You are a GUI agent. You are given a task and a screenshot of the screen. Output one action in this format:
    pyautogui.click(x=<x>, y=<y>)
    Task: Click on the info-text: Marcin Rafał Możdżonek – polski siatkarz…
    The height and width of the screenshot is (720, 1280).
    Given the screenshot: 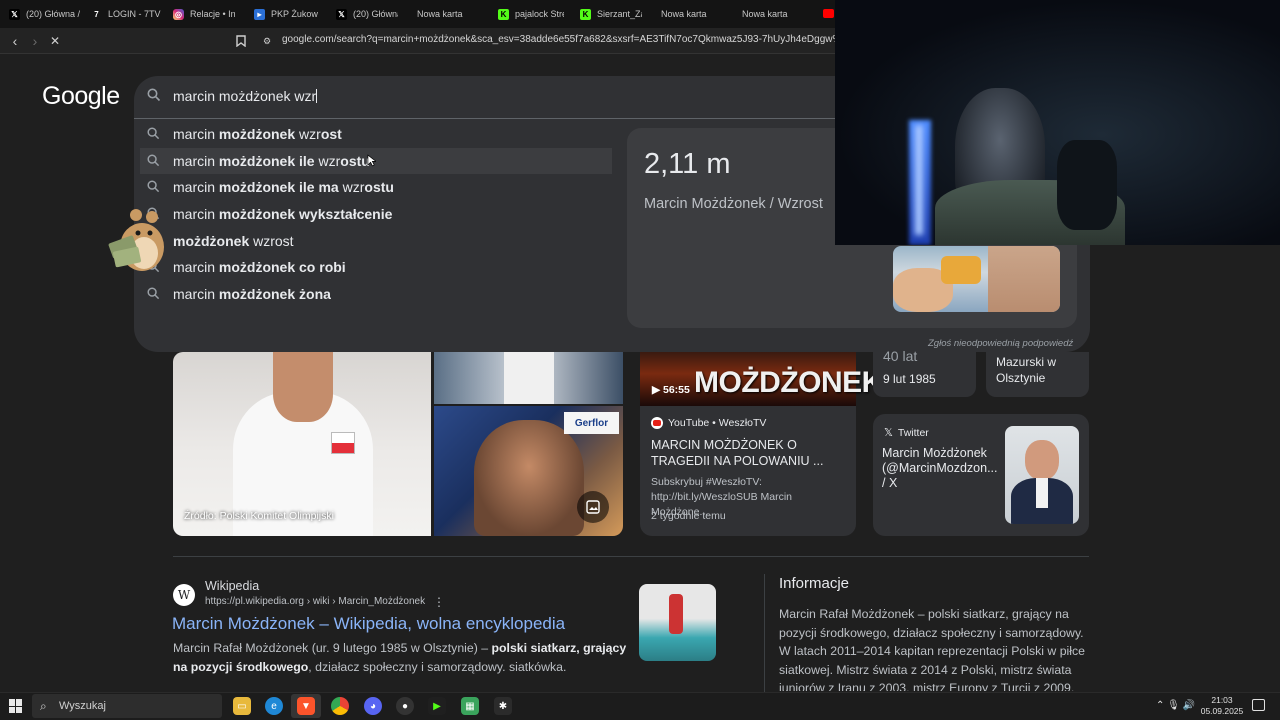 What is the action you would take?
    pyautogui.click(x=932, y=649)
    